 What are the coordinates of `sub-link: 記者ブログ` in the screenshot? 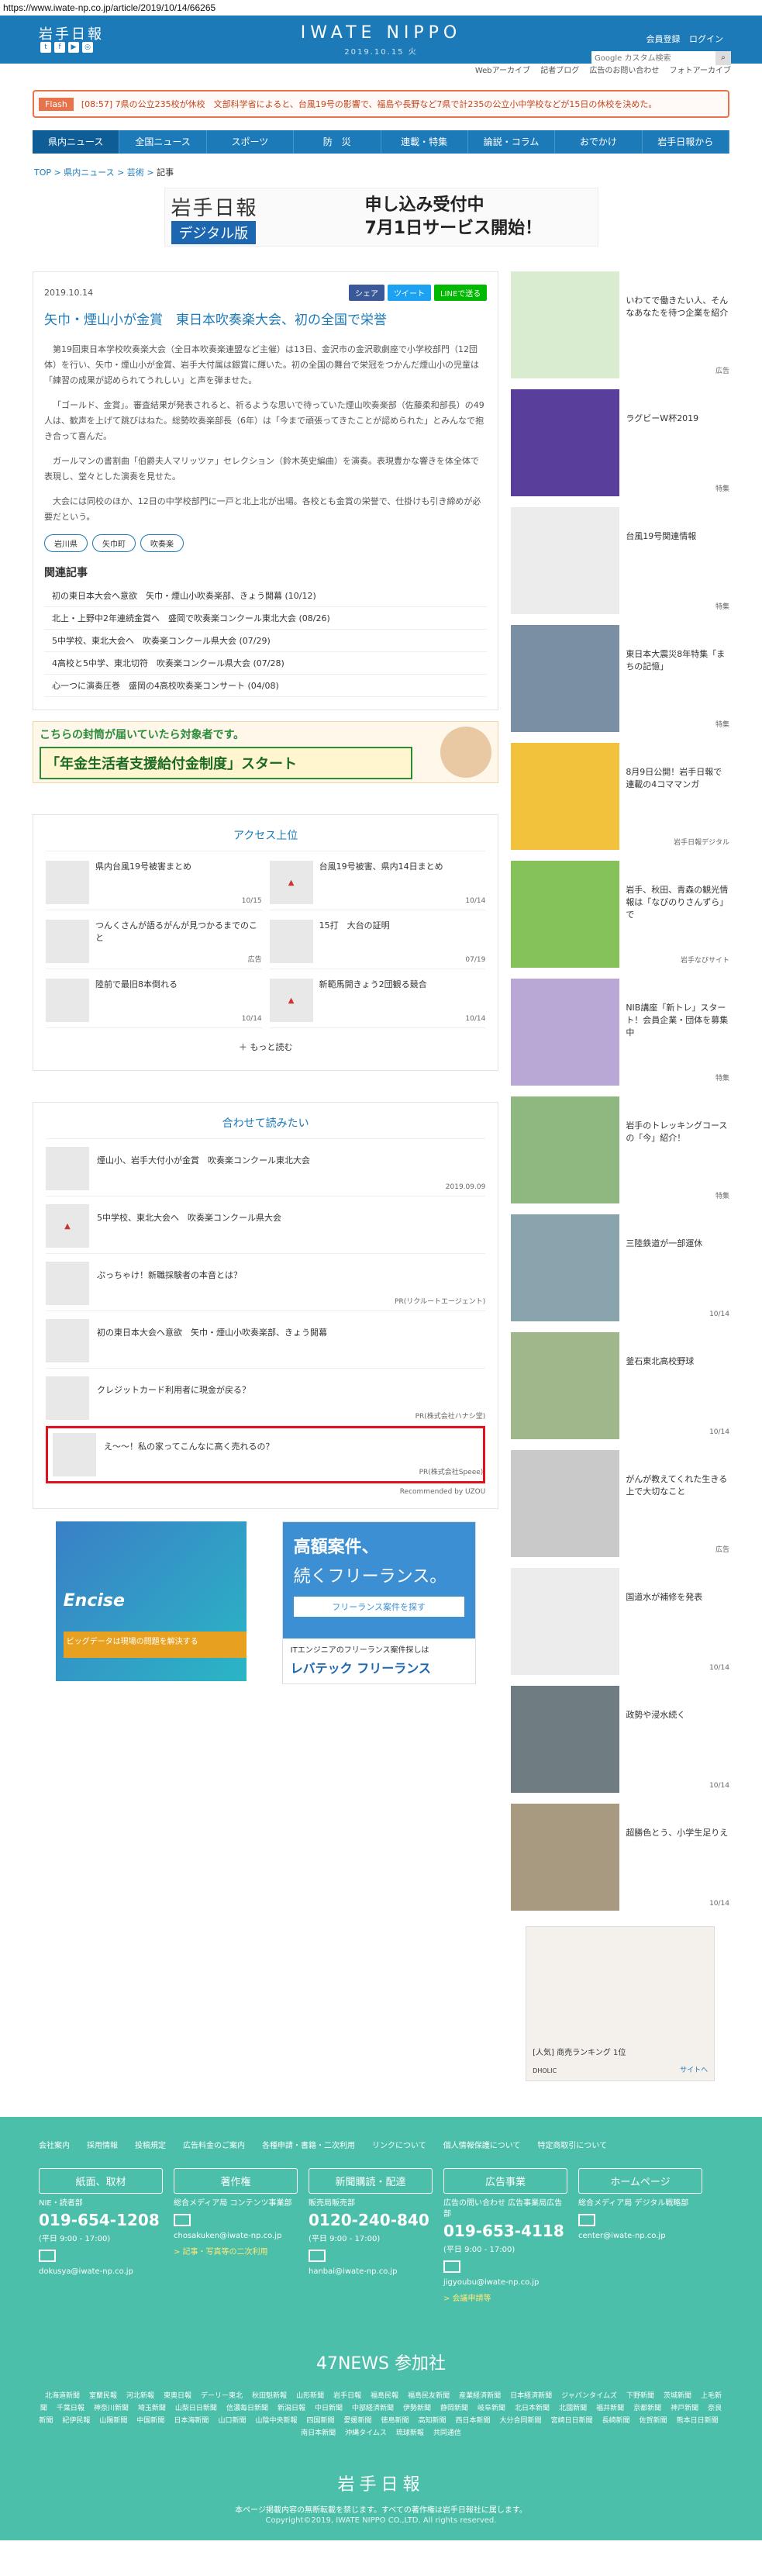 It's located at (559, 71).